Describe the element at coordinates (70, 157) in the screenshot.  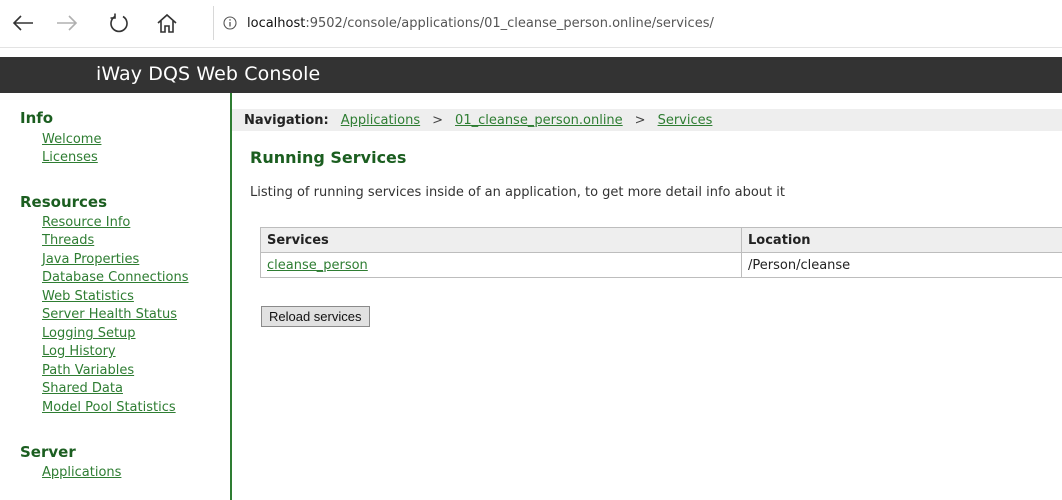
I see `sidebar-item-licenses: Licenses` at that location.